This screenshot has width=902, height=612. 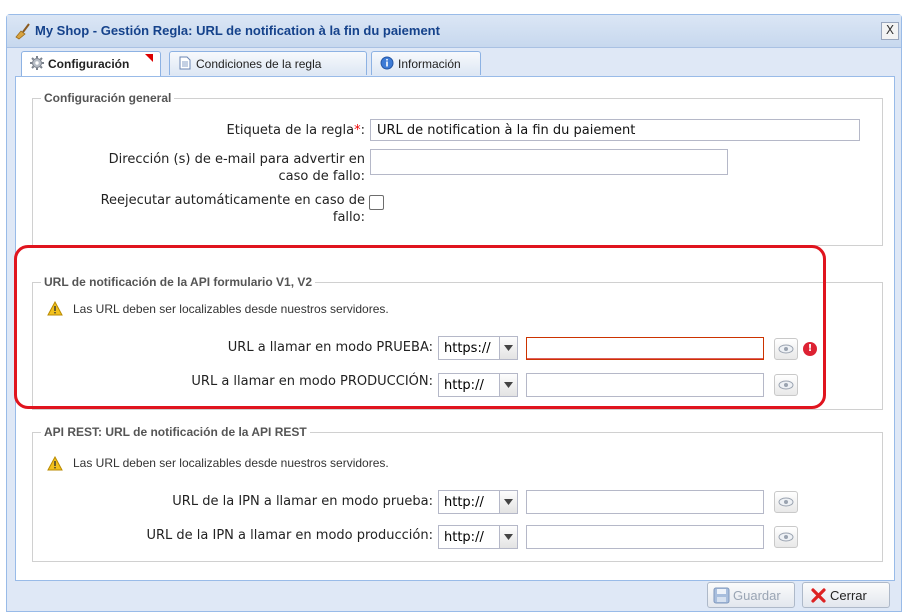 I want to click on api-rest-prod-protocol-trigger, so click(x=508, y=537).